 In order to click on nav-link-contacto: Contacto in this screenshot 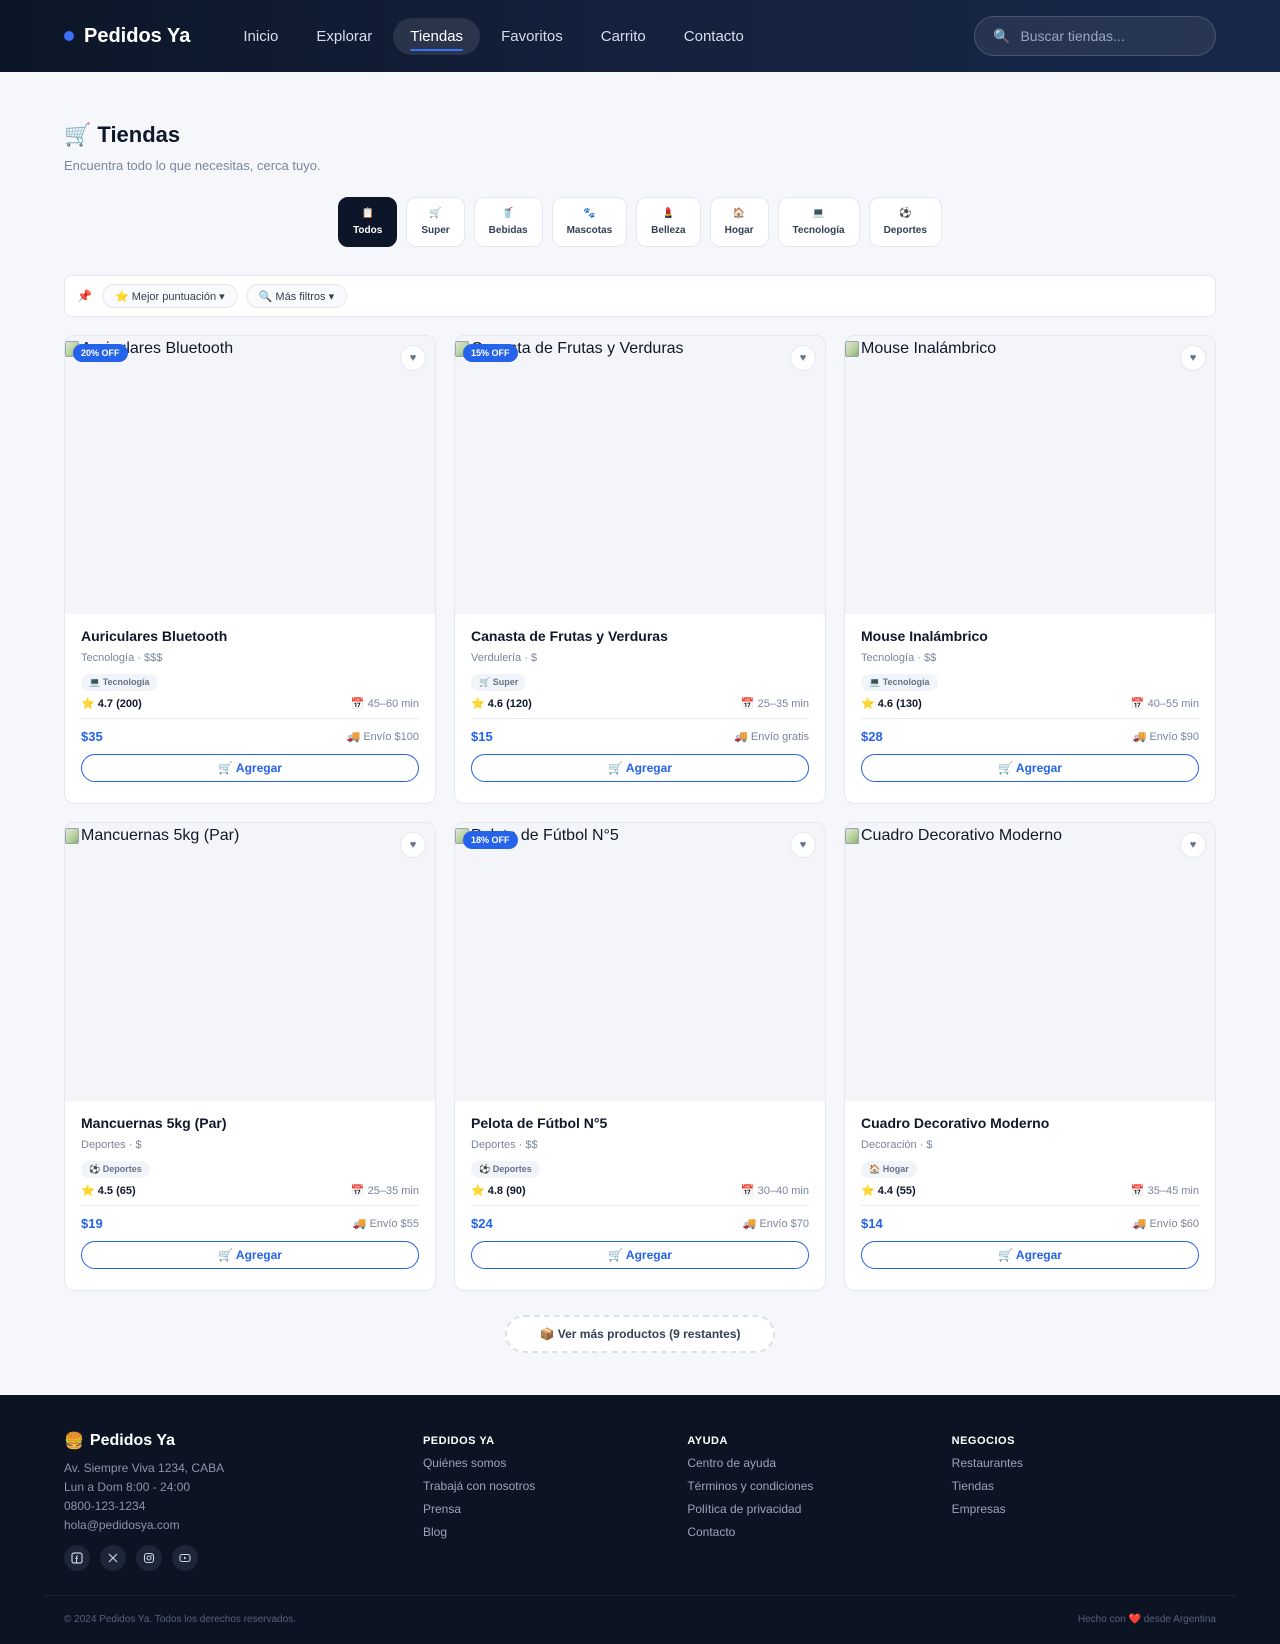, I will do `click(714, 36)`.